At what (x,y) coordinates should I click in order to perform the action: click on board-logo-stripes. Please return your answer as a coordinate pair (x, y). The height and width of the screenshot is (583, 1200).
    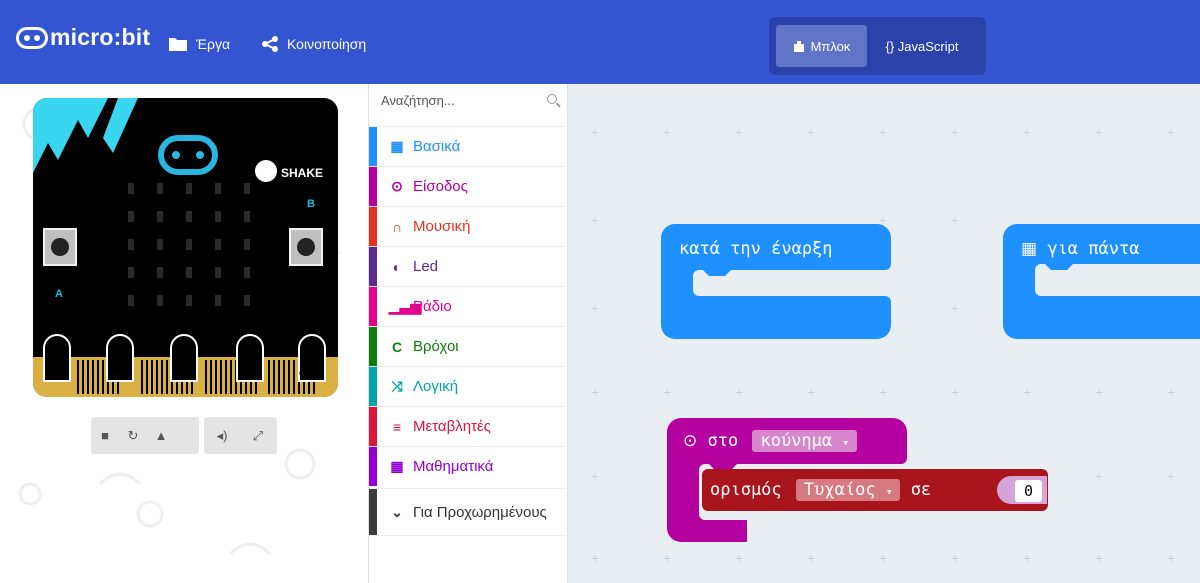
    Looking at the image, I should click on (85, 135).